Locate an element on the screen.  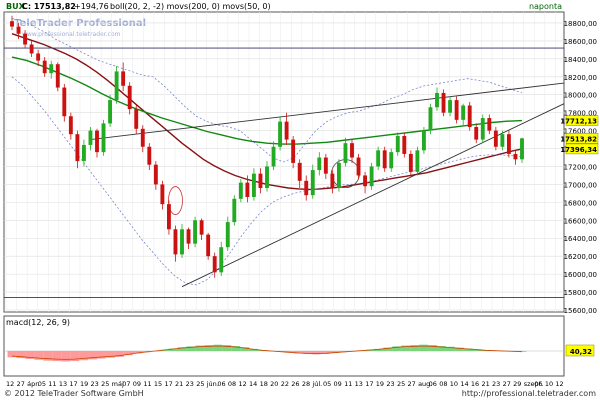
x-tick-label: 15 is located at coordinates (158, 384).